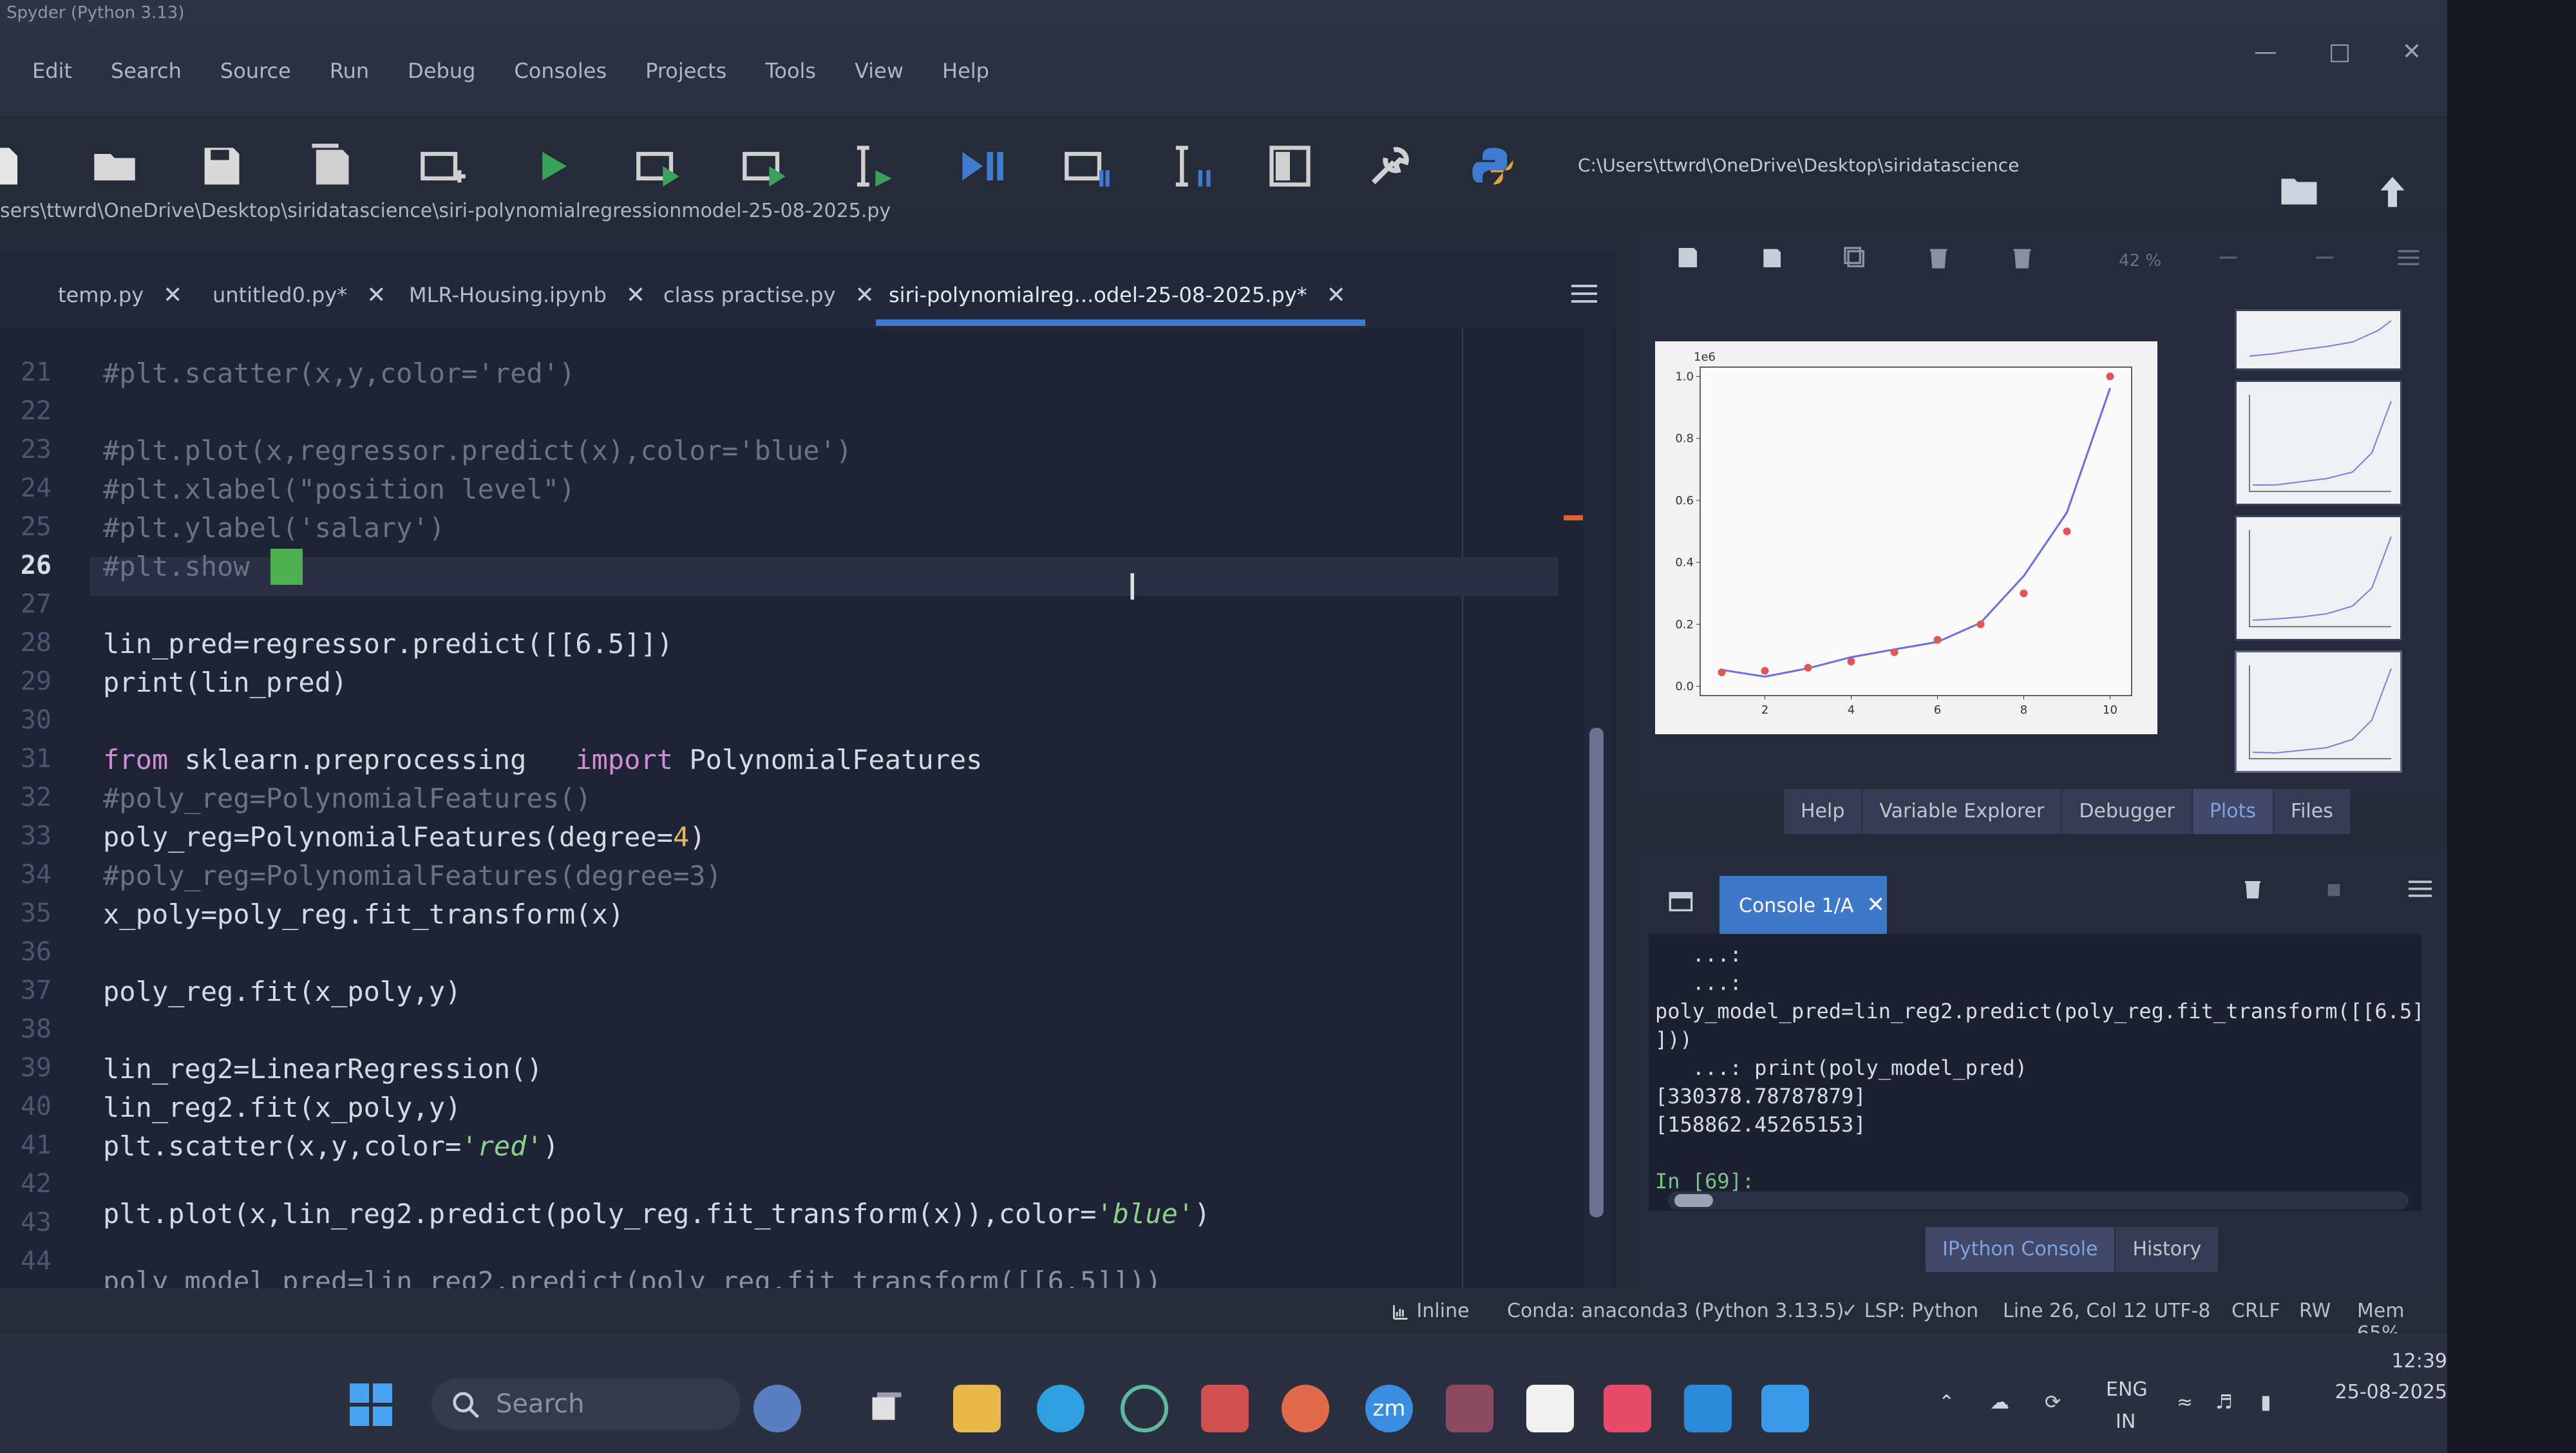 The width and height of the screenshot is (2576, 1453). I want to click on debug-continue-icon, so click(981, 166).